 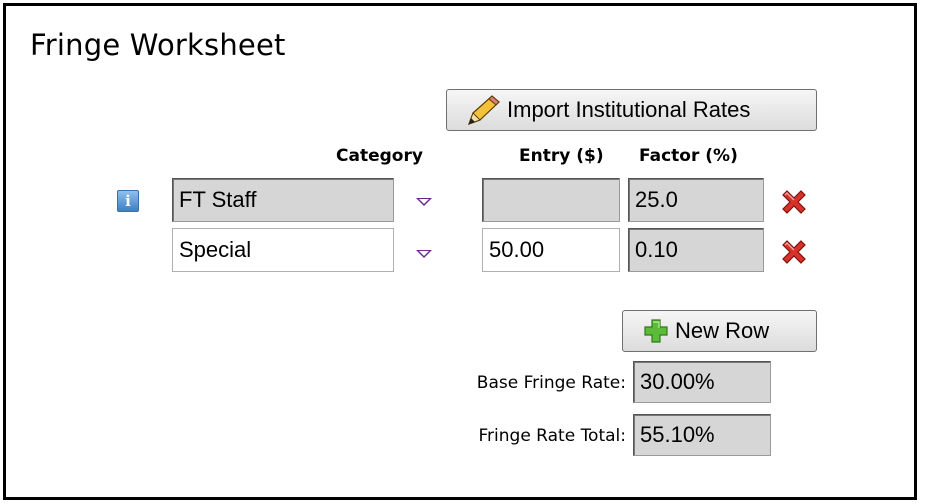 I want to click on new-row-button-label: New Row, so click(x=722, y=330).